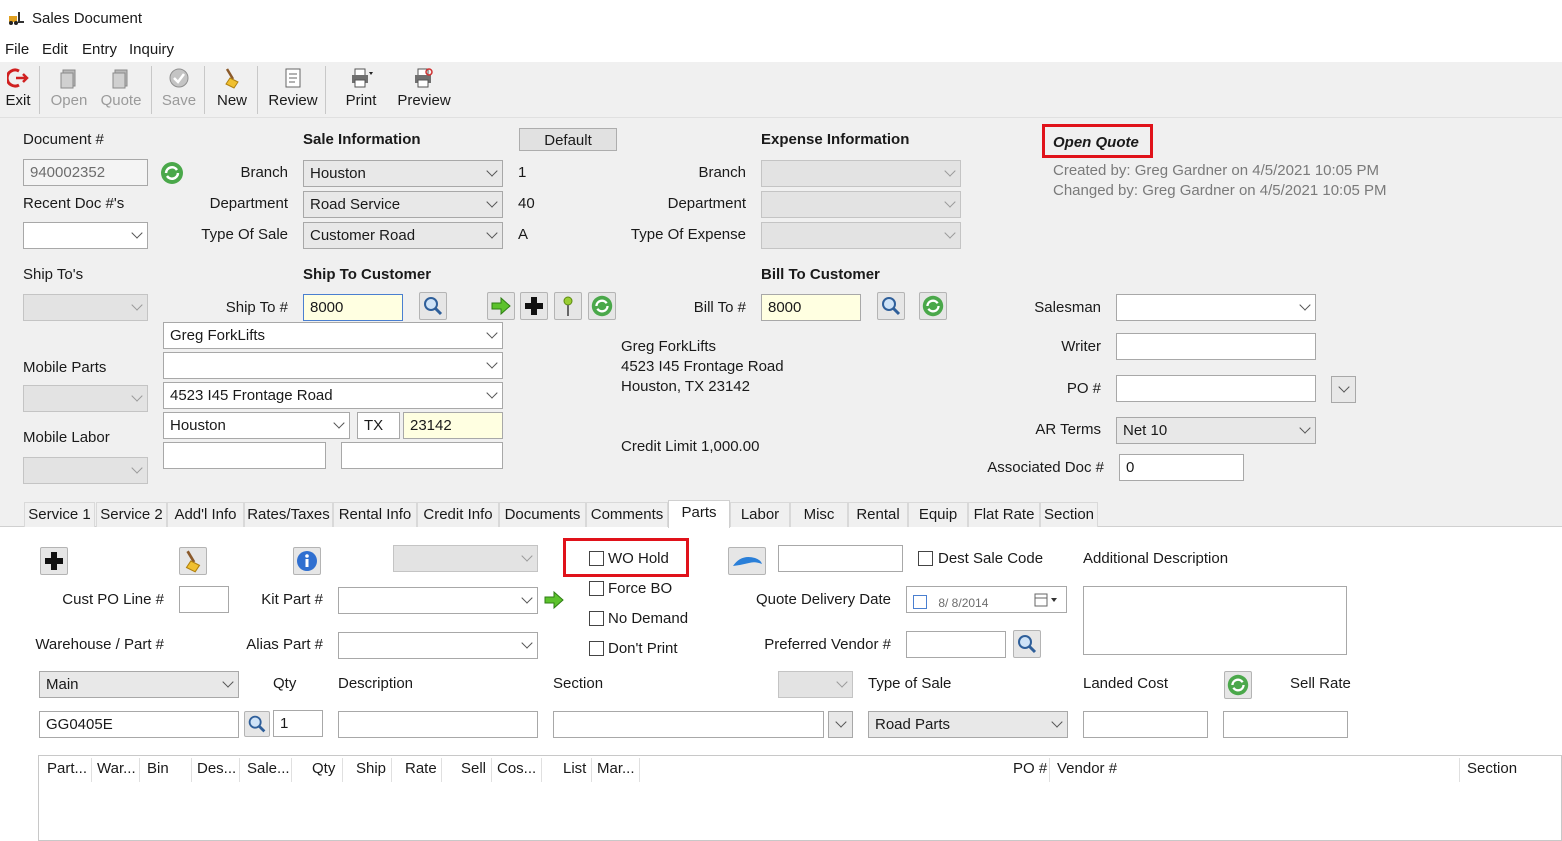 Image resolution: width=1562 pixels, height=841 pixels. What do you see at coordinates (933, 306) in the screenshot?
I see `bill-to-refresh-button` at bounding box center [933, 306].